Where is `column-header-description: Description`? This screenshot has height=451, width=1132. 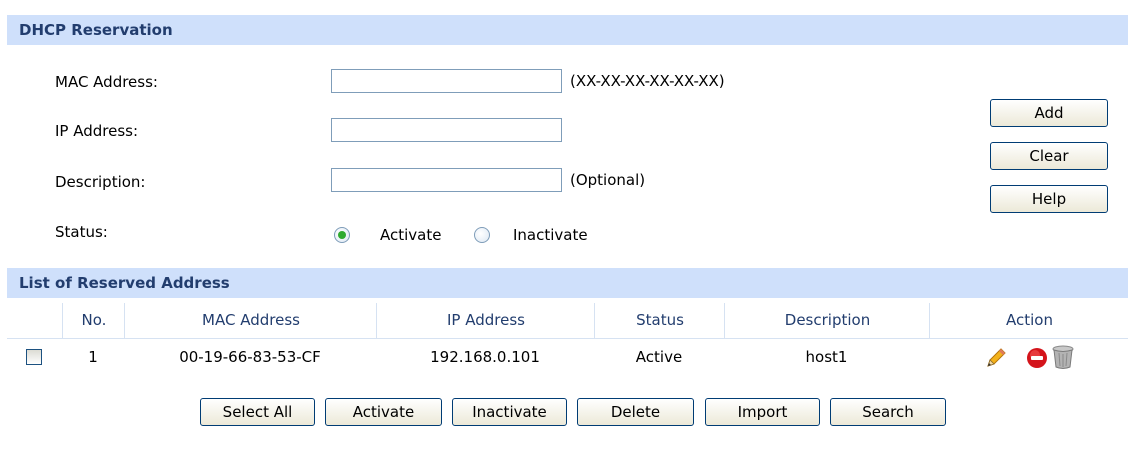
column-header-description: Description is located at coordinates (827, 320).